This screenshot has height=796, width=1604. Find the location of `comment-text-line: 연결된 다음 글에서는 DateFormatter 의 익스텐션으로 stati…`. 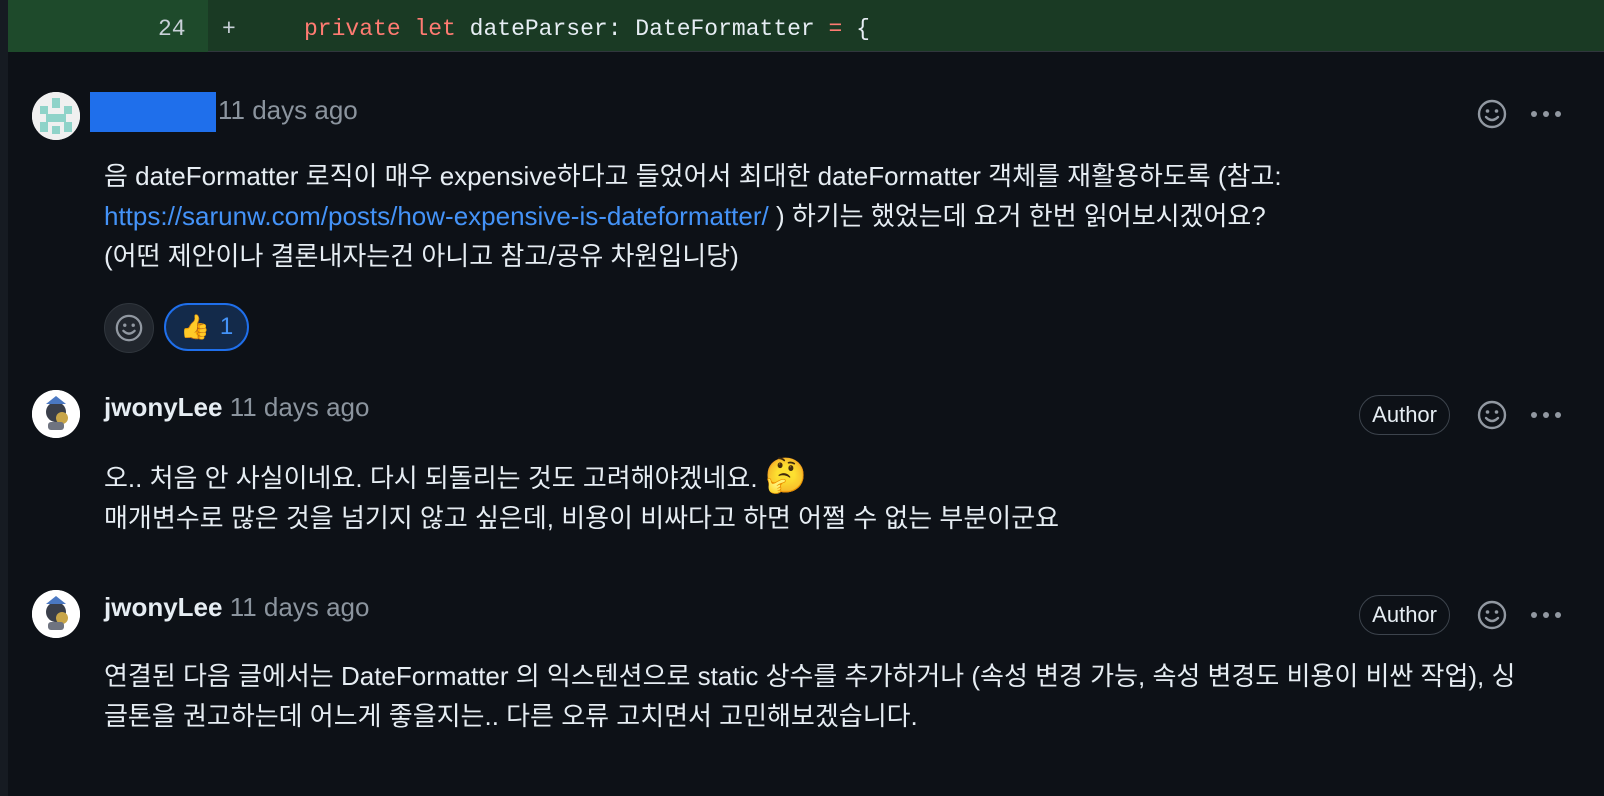

comment-text-line: 연결된 다음 글에서는 DateFormatter 의 익스텐션으로 stati… is located at coordinates (810, 676).